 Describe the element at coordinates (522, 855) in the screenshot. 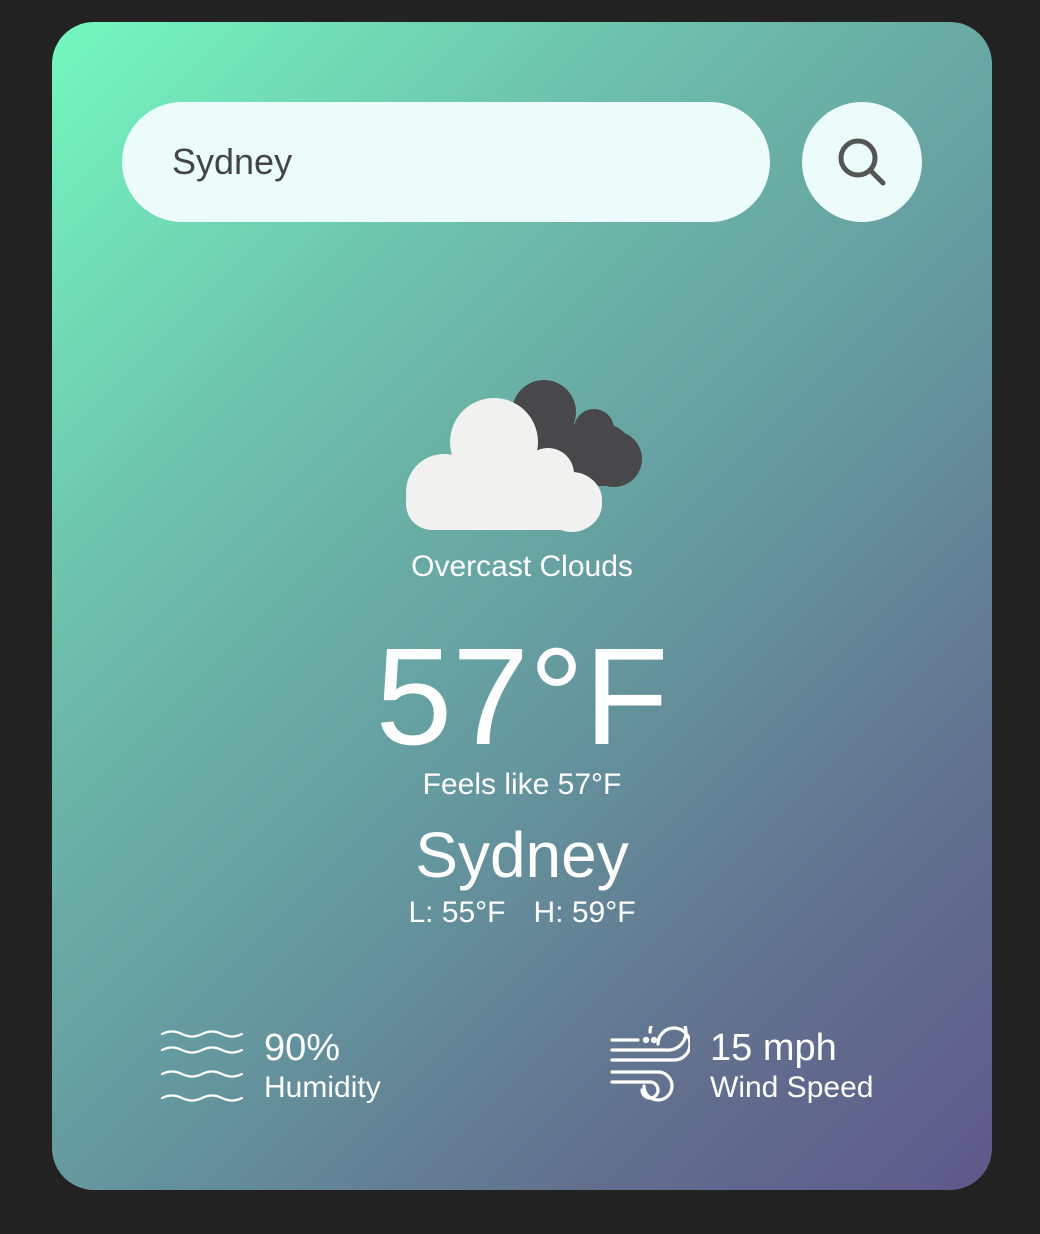

I see `city-name: Sydney` at that location.